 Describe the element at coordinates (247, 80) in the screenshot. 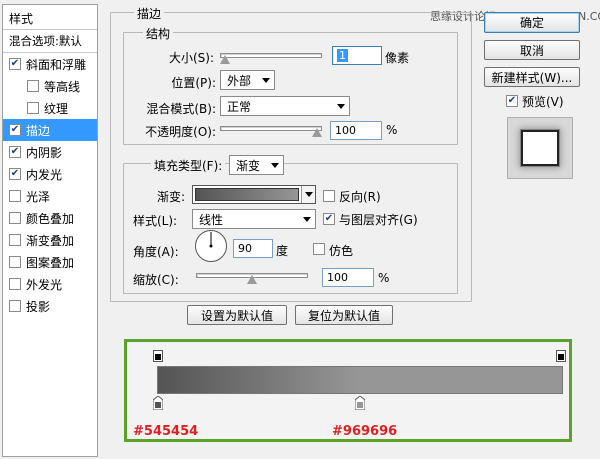

I see `position-dropdown: 外部` at that location.